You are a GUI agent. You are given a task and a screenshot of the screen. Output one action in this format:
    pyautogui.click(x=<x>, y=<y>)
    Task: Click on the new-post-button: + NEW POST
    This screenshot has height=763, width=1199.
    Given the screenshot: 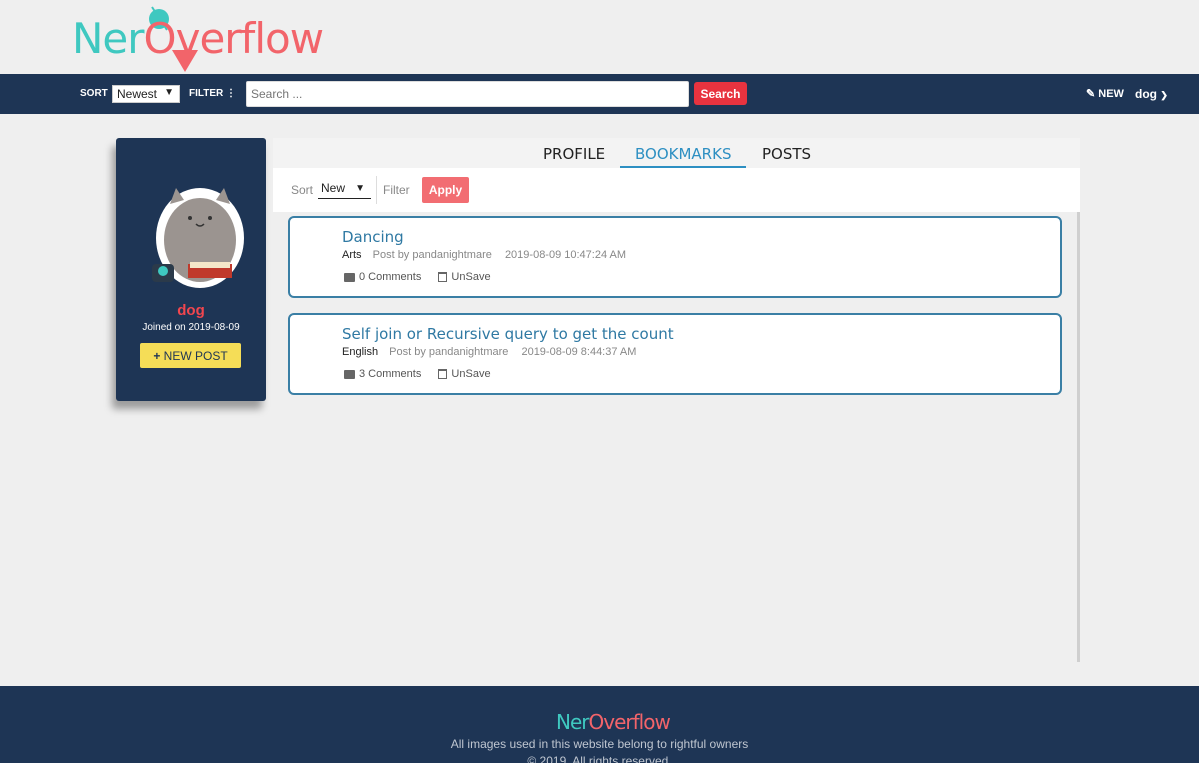 What is the action you would take?
    pyautogui.click(x=190, y=355)
    